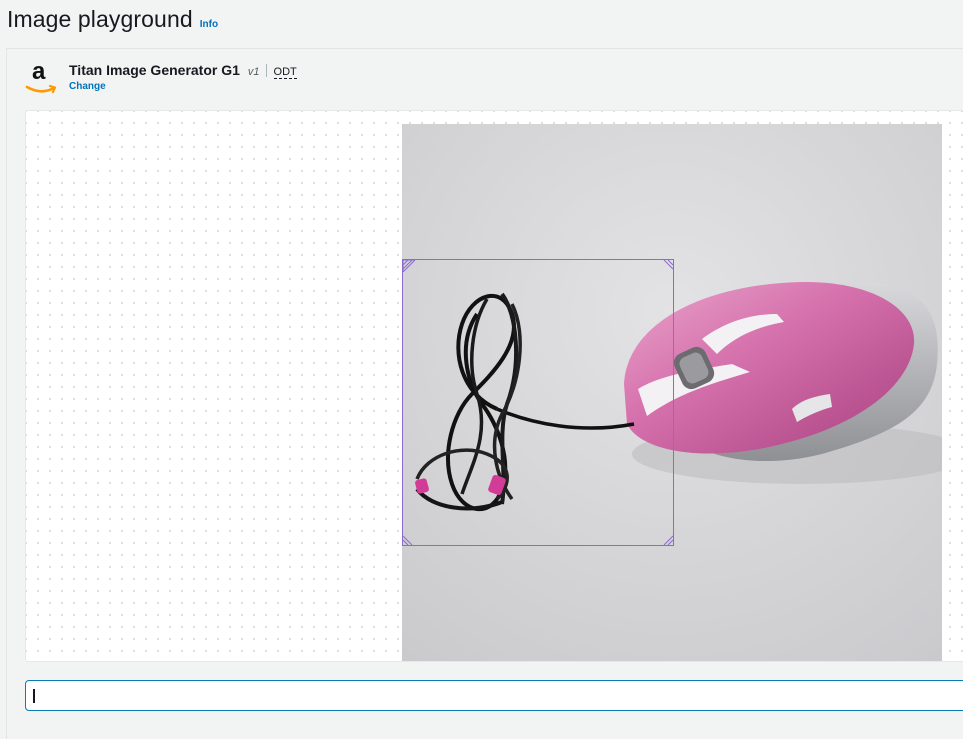 This screenshot has height=739, width=963. Describe the element at coordinates (209, 24) in the screenshot. I see `info-link: Info` at that location.